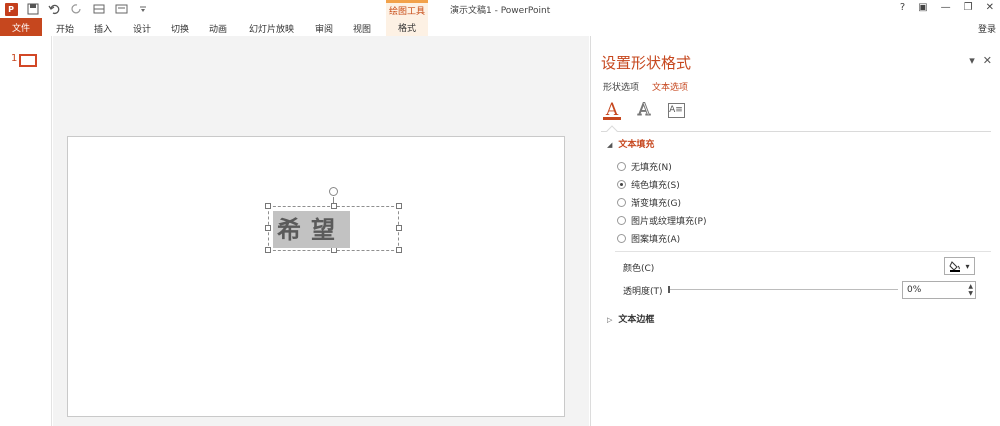  Describe the element at coordinates (77, 9) in the screenshot. I see `redo-icon` at that location.